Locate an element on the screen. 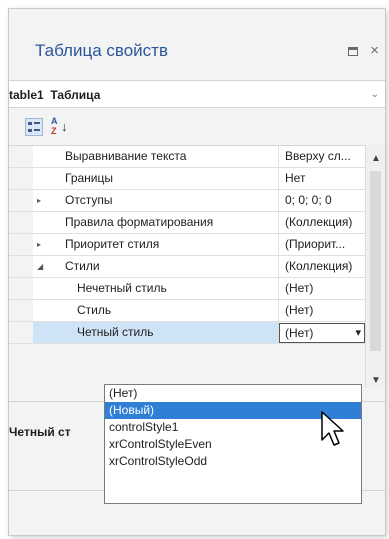 The image size is (389, 539). property-name: Нечетный стиль is located at coordinates (156, 288).